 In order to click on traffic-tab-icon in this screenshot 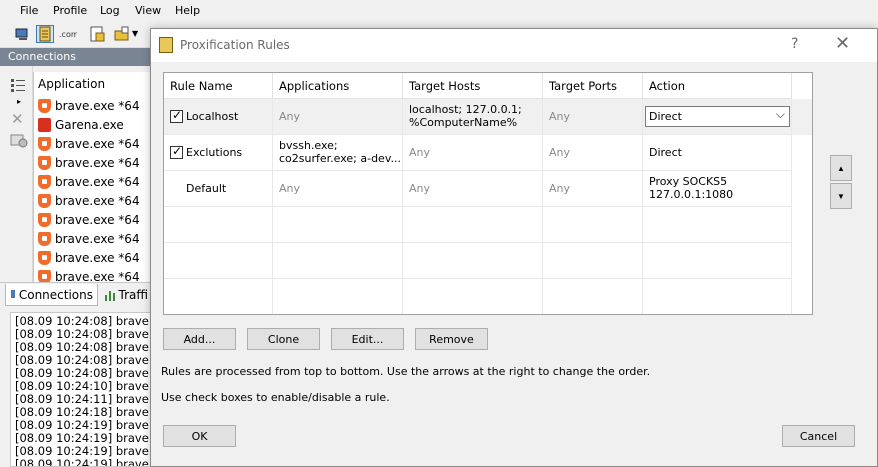, I will do `click(110, 296)`.